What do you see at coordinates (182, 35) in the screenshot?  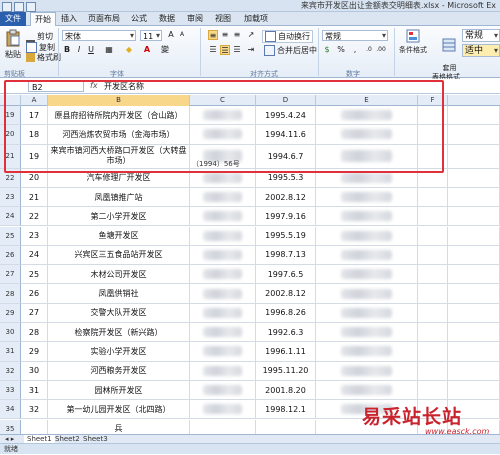 I see `shrink-font-icon: A` at bounding box center [182, 35].